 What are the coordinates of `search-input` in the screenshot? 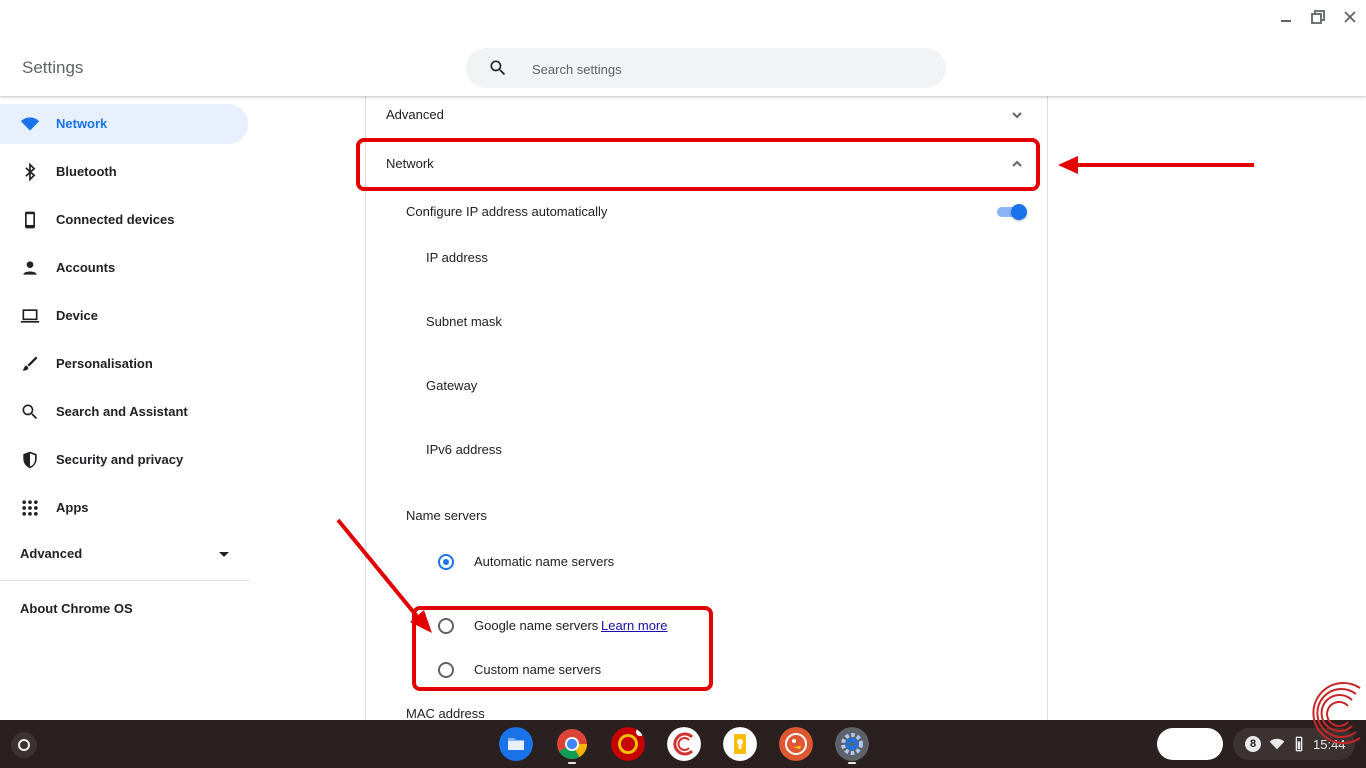 It's located at (732, 69).